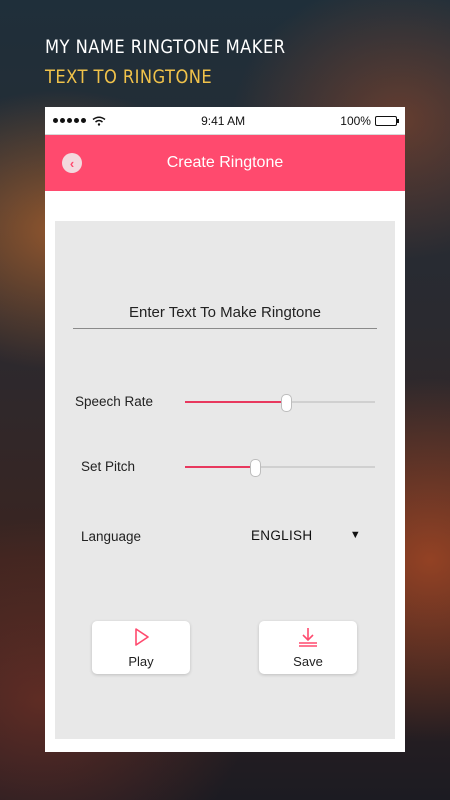 This screenshot has width=450, height=800. What do you see at coordinates (111, 536) in the screenshot?
I see `language-label: Language` at bounding box center [111, 536].